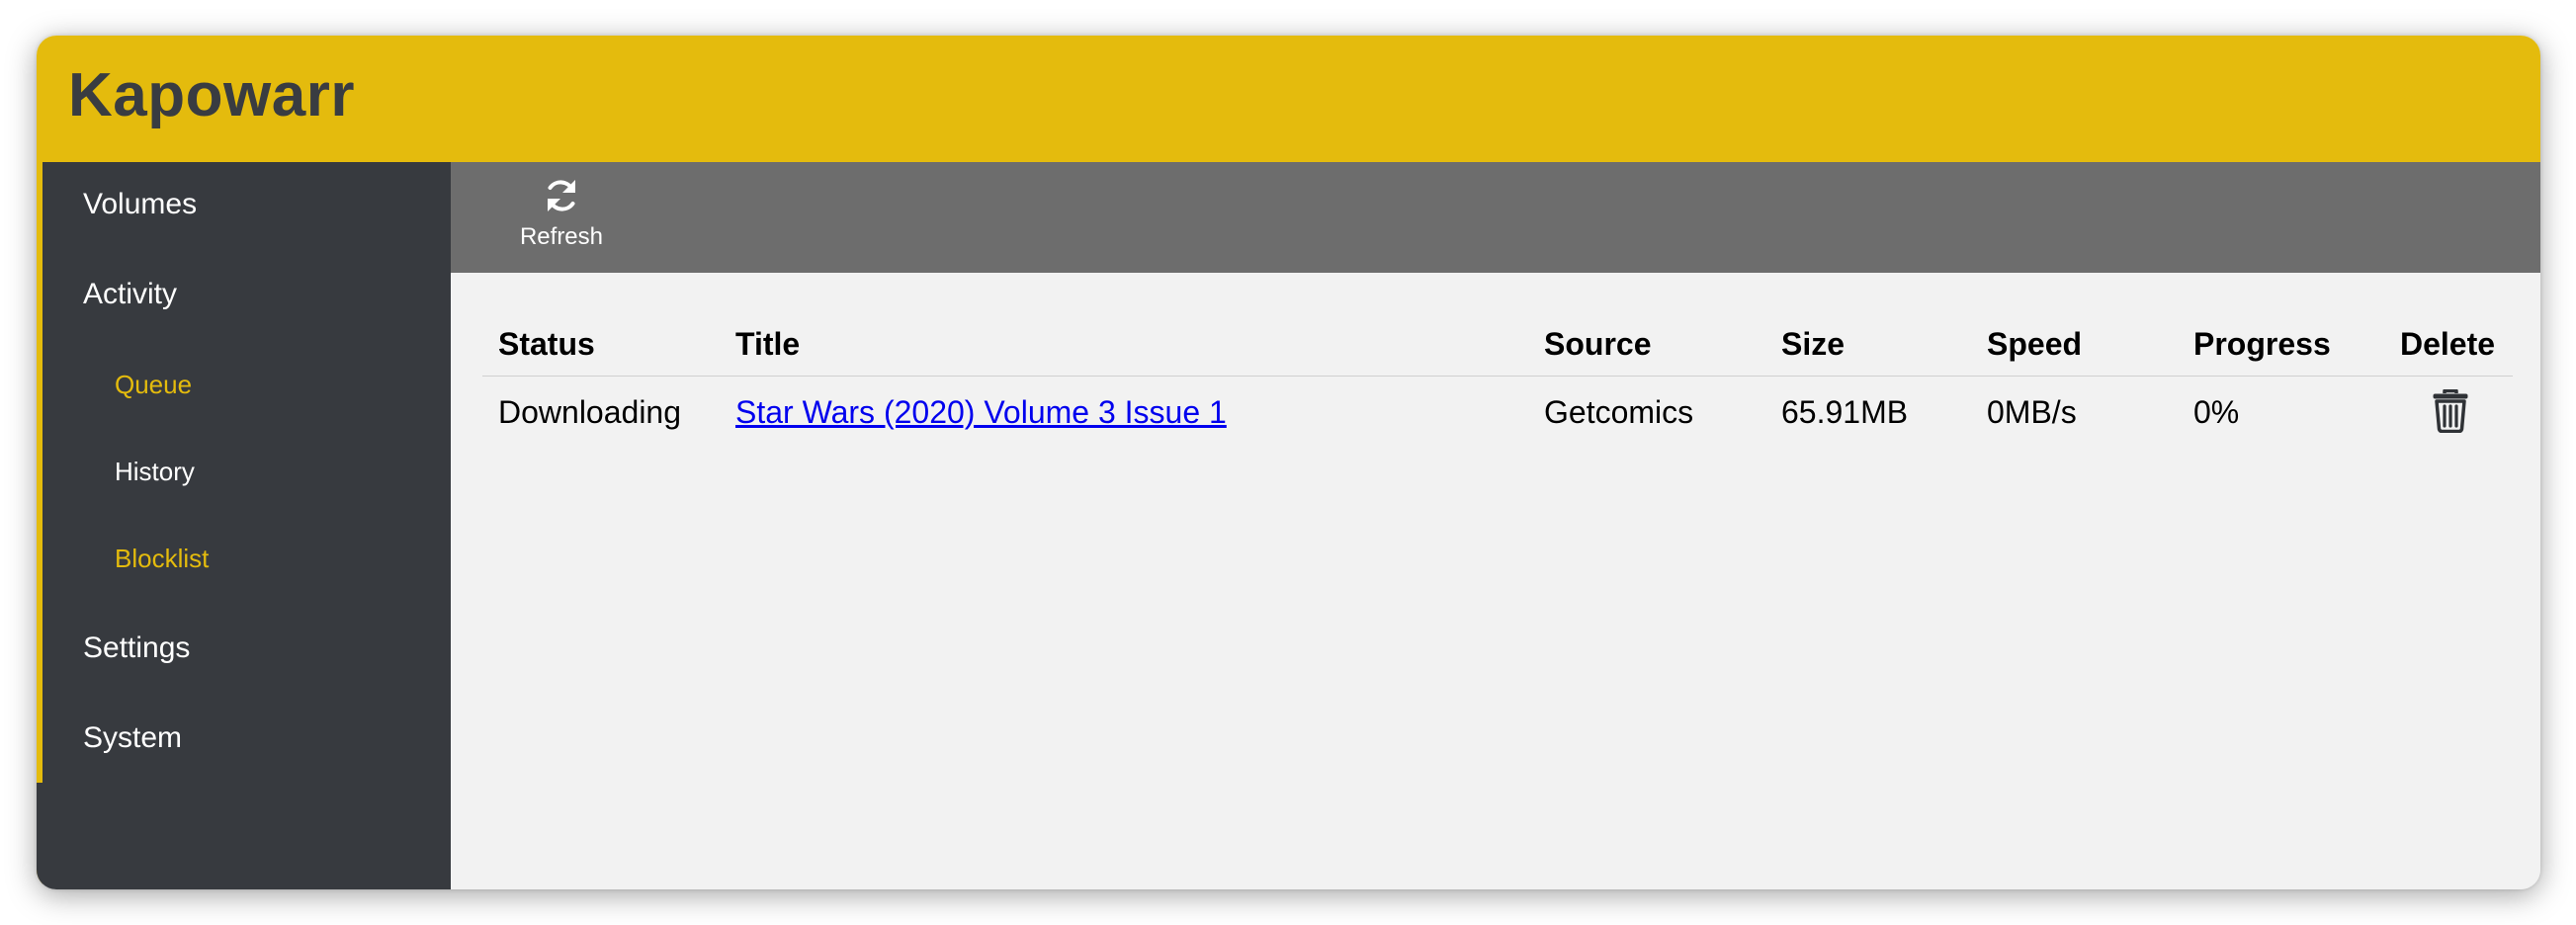  Describe the element at coordinates (40, 836) in the screenshot. I see `sidebar-bottom-fill` at that location.